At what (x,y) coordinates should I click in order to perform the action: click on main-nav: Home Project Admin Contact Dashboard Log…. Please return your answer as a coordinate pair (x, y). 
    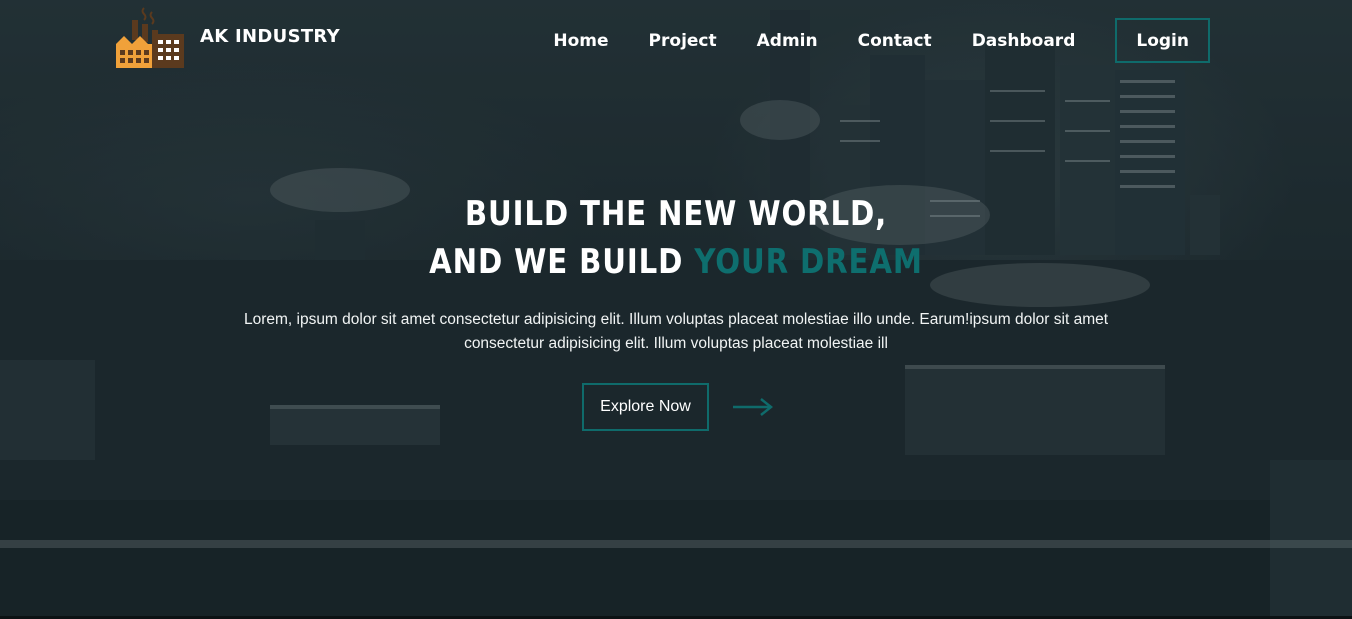
    Looking at the image, I should click on (881, 40).